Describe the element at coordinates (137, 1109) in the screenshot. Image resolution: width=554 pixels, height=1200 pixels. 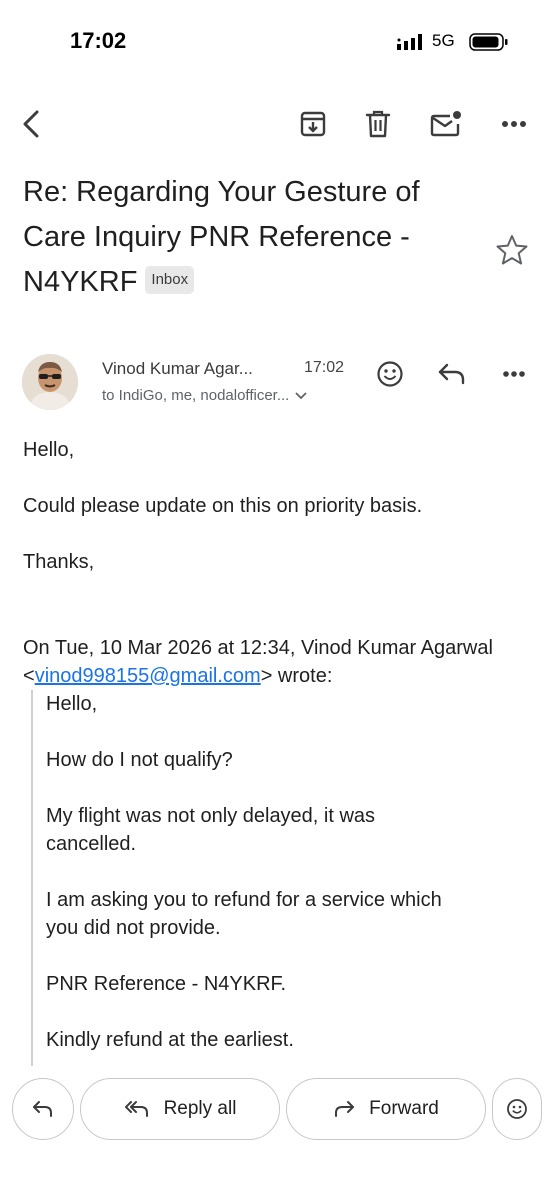
I see `reply-all-icon` at that location.